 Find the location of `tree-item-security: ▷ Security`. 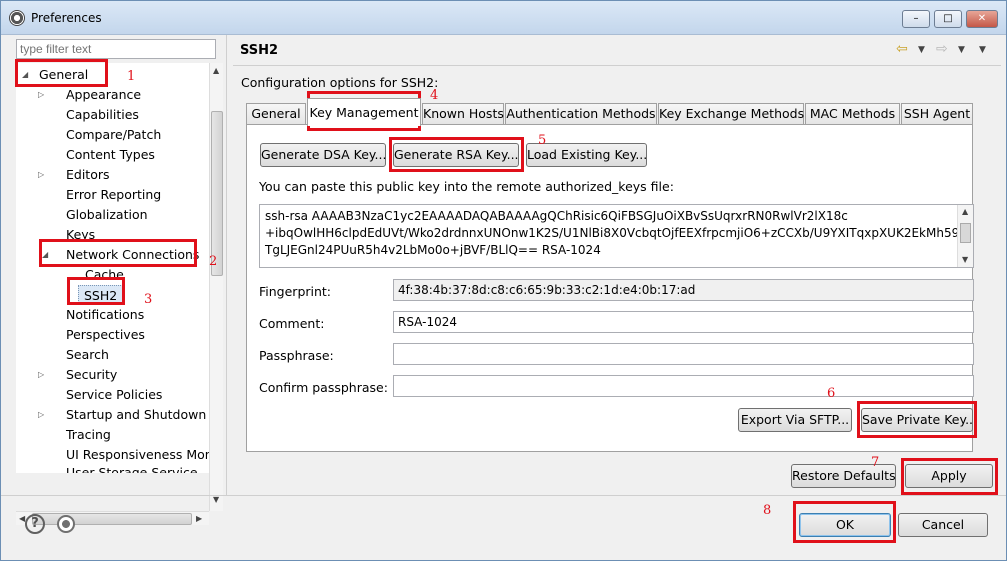

tree-item-security: ▷ Security is located at coordinates (77, 375).